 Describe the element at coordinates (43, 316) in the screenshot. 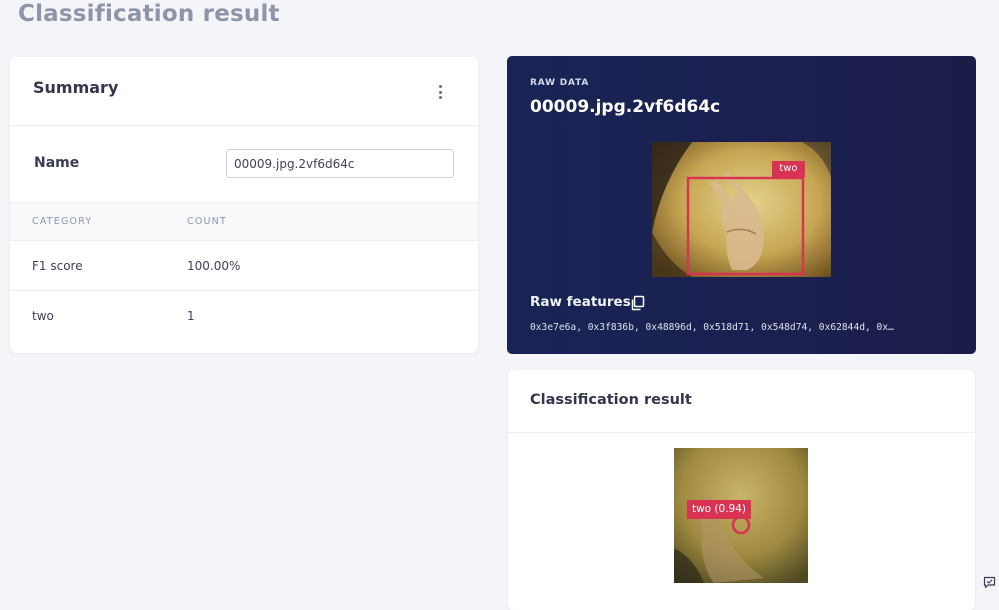

I see `row-category: two` at that location.